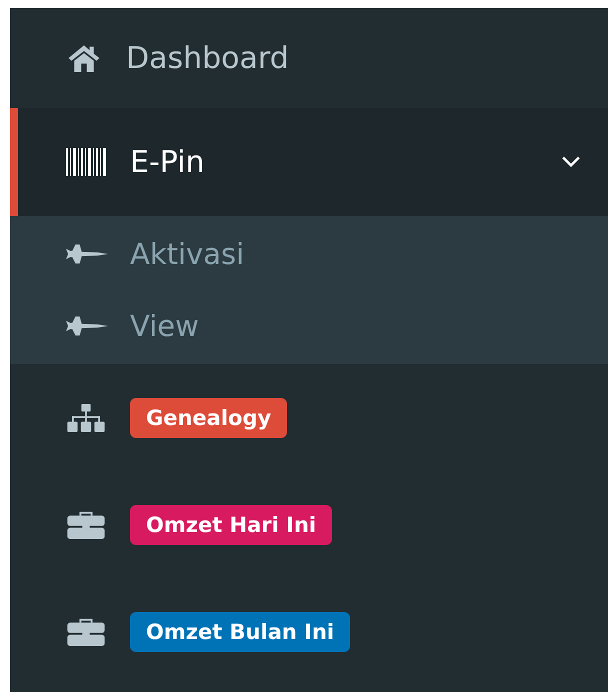 The image size is (608, 692). Describe the element at coordinates (84, 58) in the screenshot. I see `home-icon` at that location.